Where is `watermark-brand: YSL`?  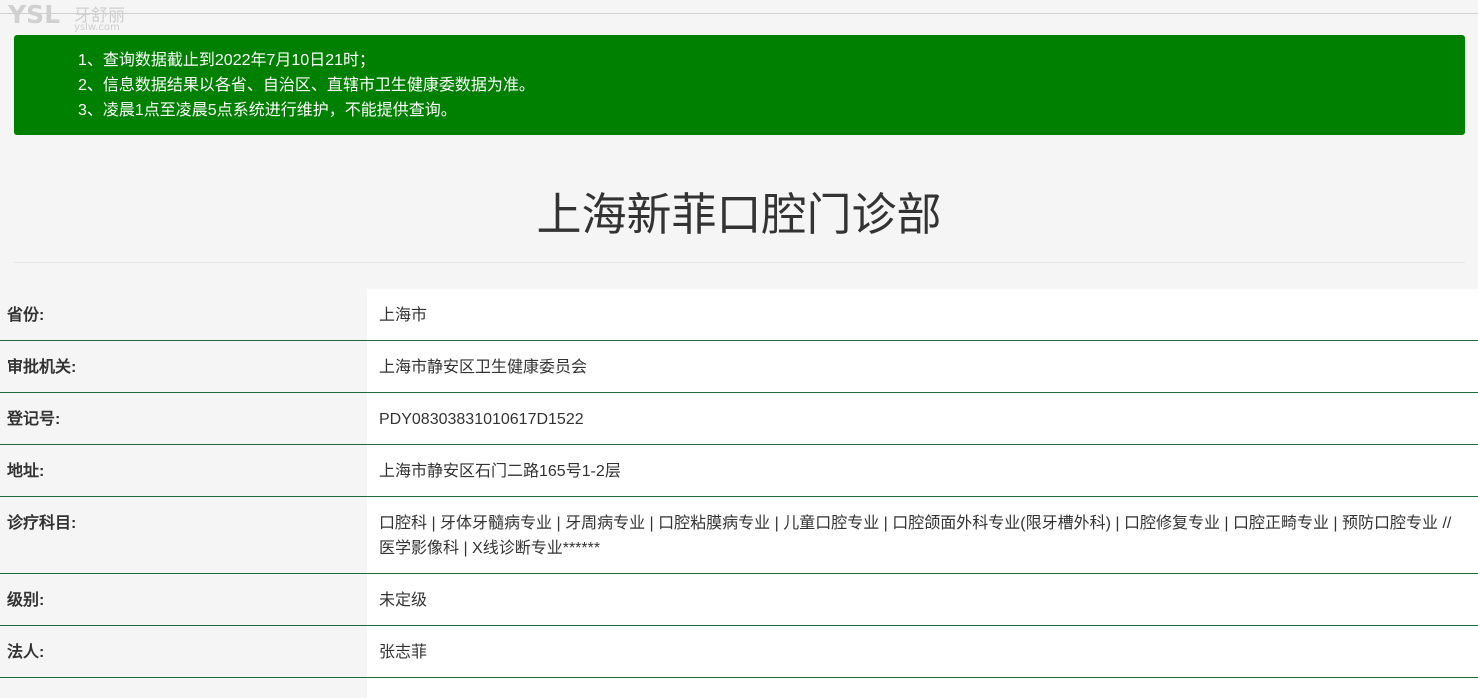 watermark-brand: YSL is located at coordinates (34, 14).